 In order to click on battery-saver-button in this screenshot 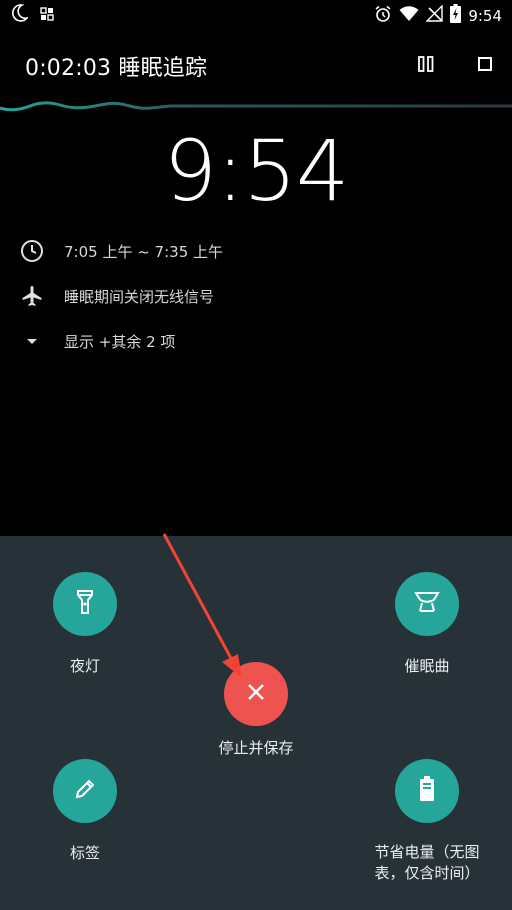, I will do `click(427, 791)`.